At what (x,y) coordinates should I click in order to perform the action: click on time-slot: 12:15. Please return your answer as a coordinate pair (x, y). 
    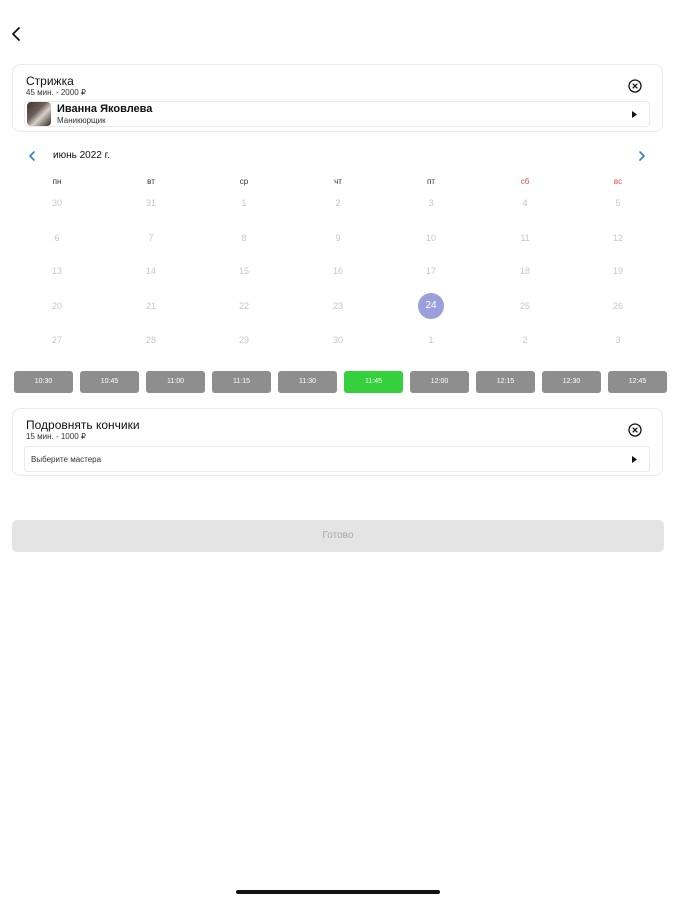
    Looking at the image, I should click on (505, 382).